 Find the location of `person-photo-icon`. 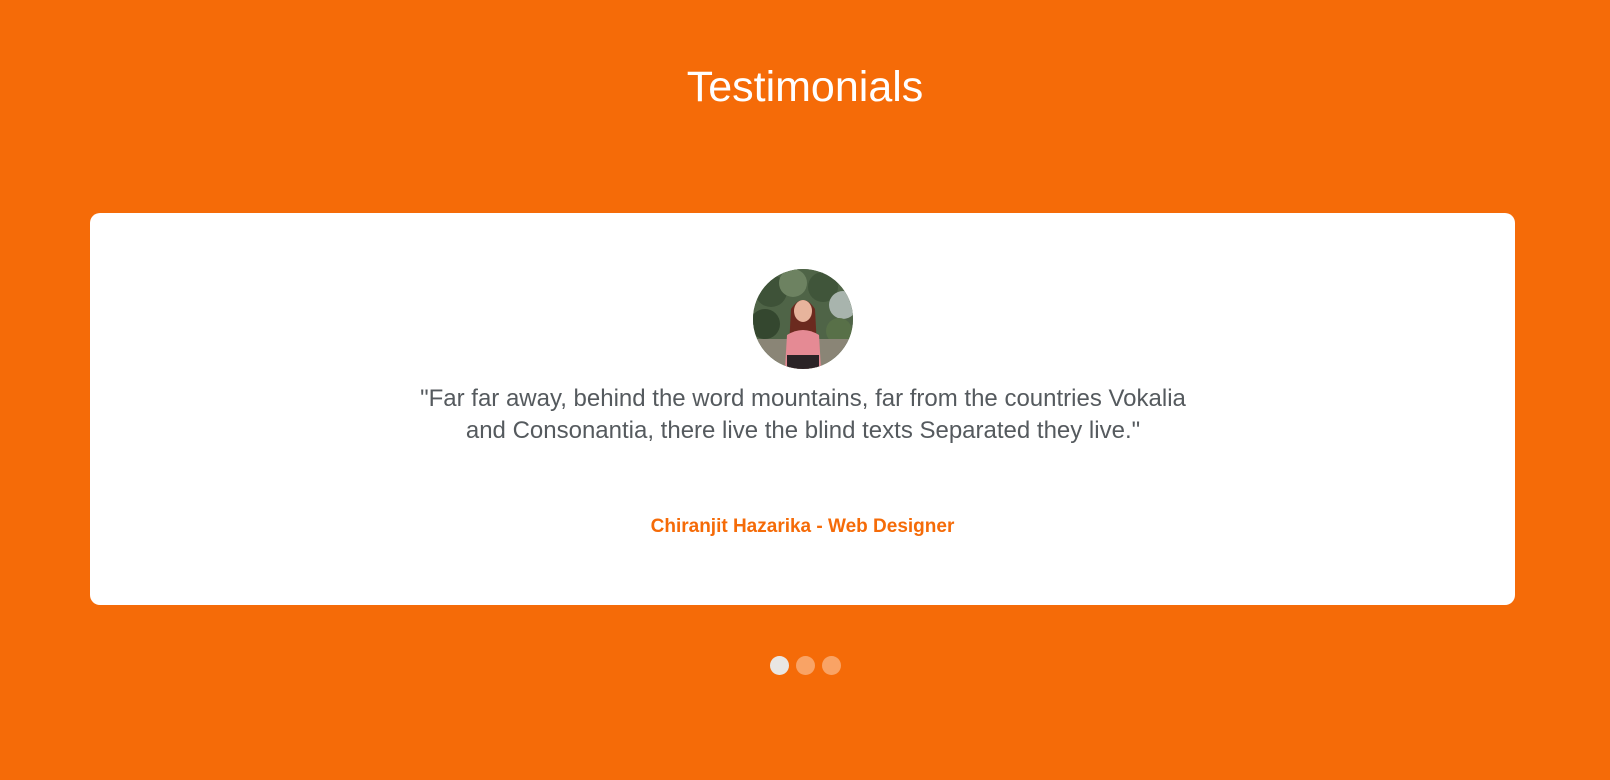

person-photo-icon is located at coordinates (803, 319).